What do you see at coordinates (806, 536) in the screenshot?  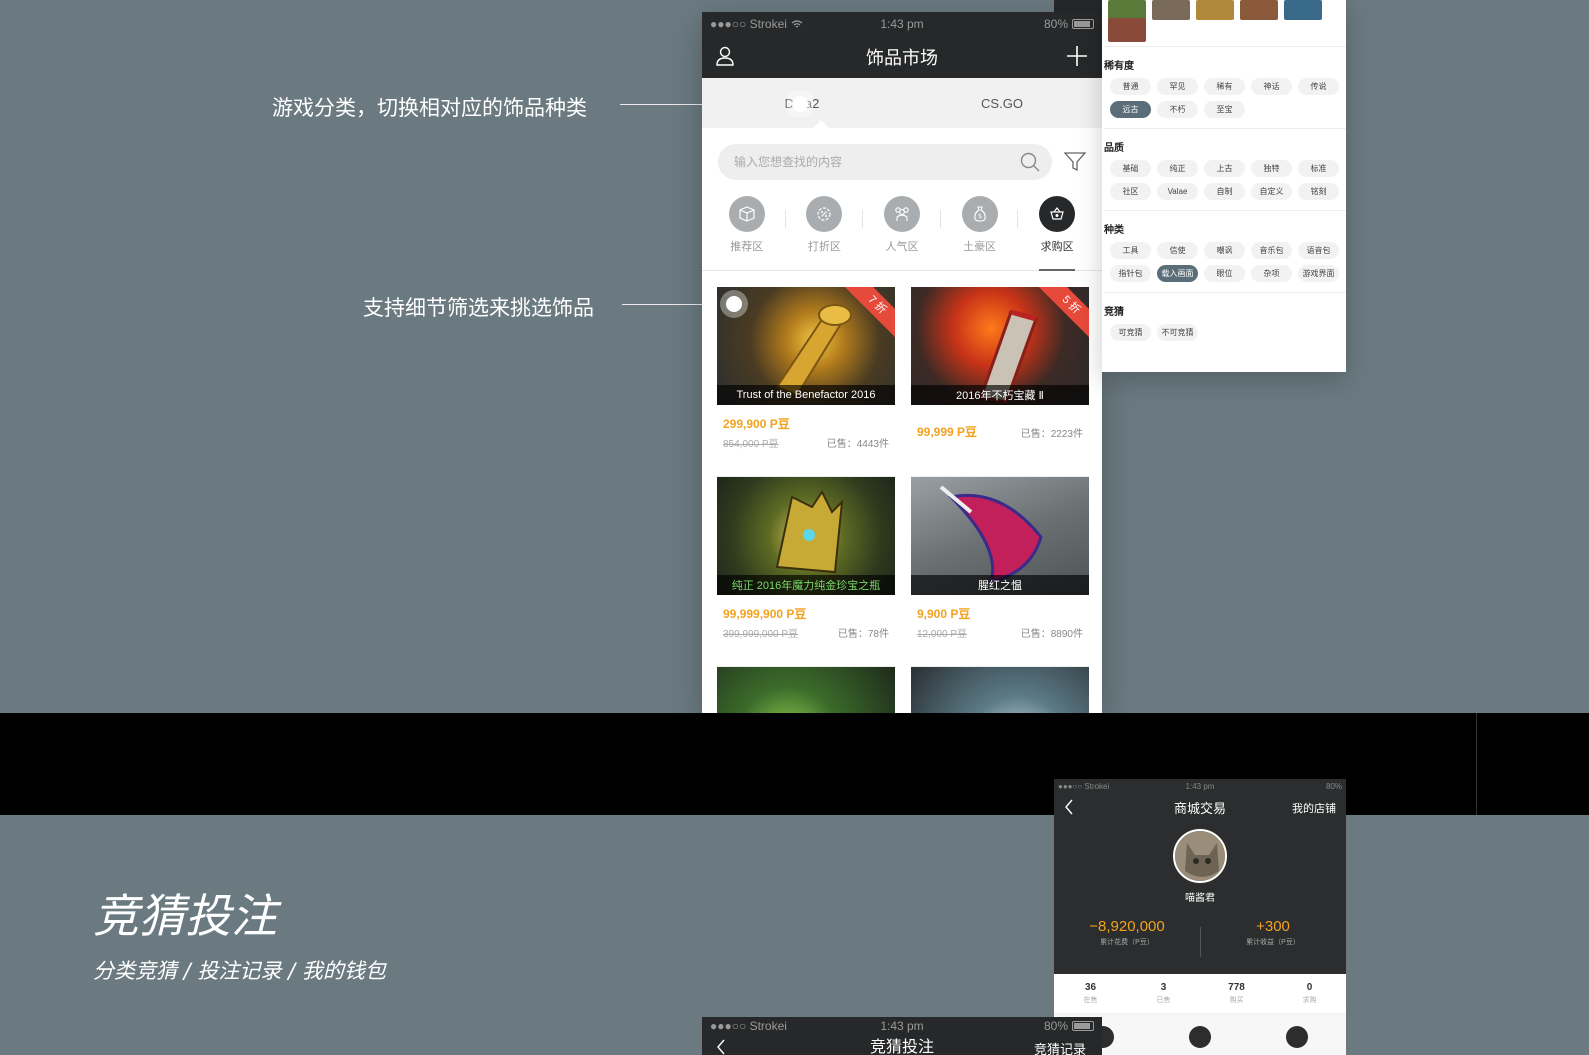 I see `item-image: 纯正 2016年魔力纯金珍宝之瓶` at bounding box center [806, 536].